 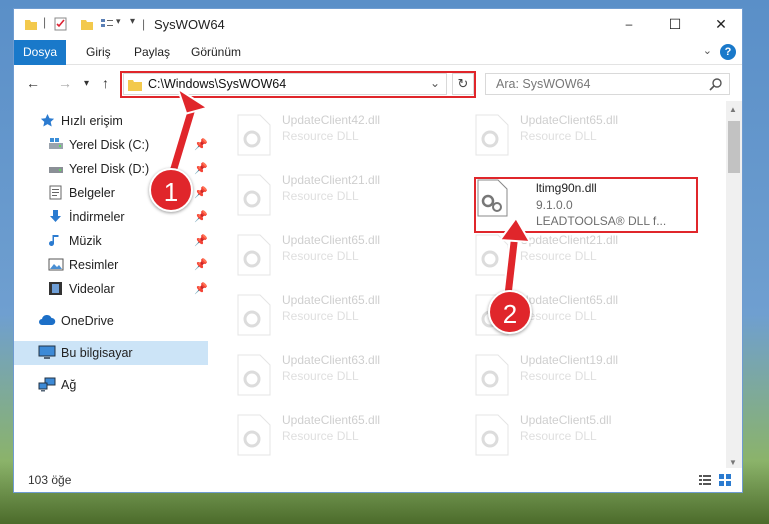 What do you see at coordinates (111, 241) in the screenshot?
I see `sidebar-item-music: Müzik 📌` at bounding box center [111, 241].